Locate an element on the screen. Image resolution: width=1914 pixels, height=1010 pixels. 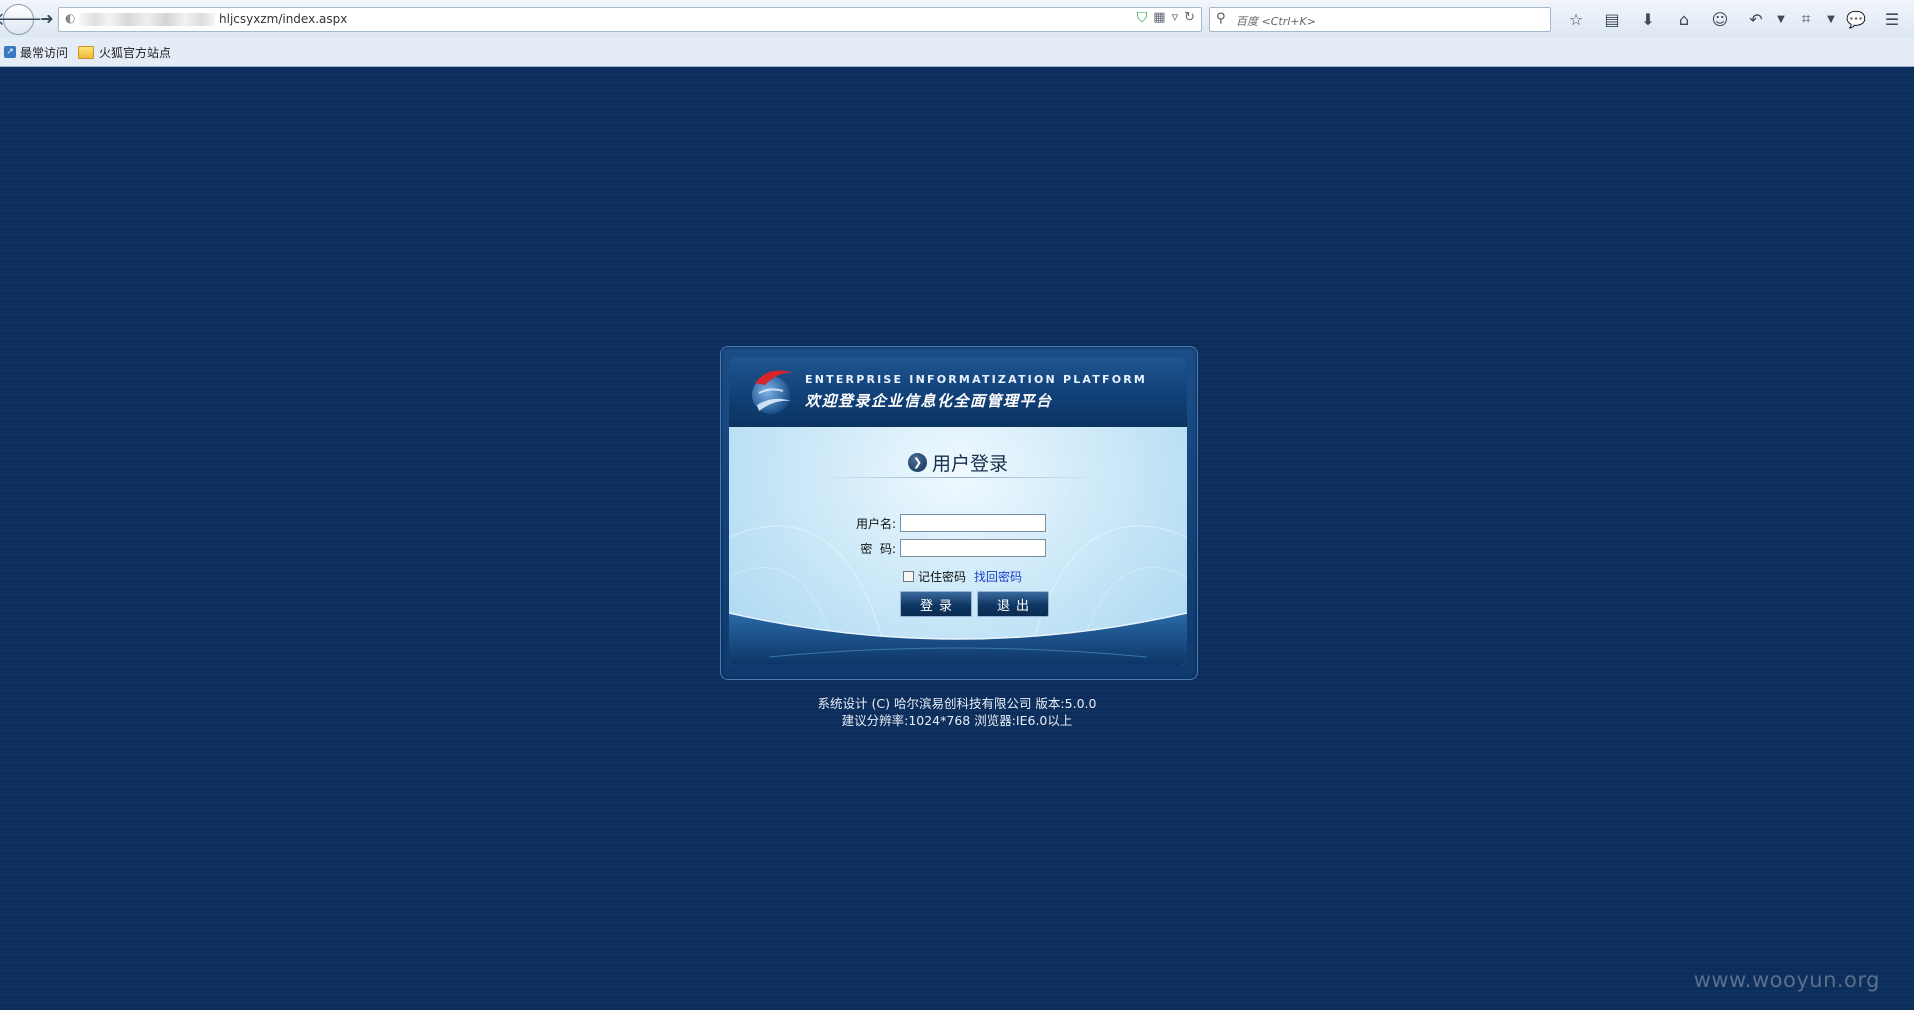
home-button: ⌂ is located at coordinates (1684, 19).